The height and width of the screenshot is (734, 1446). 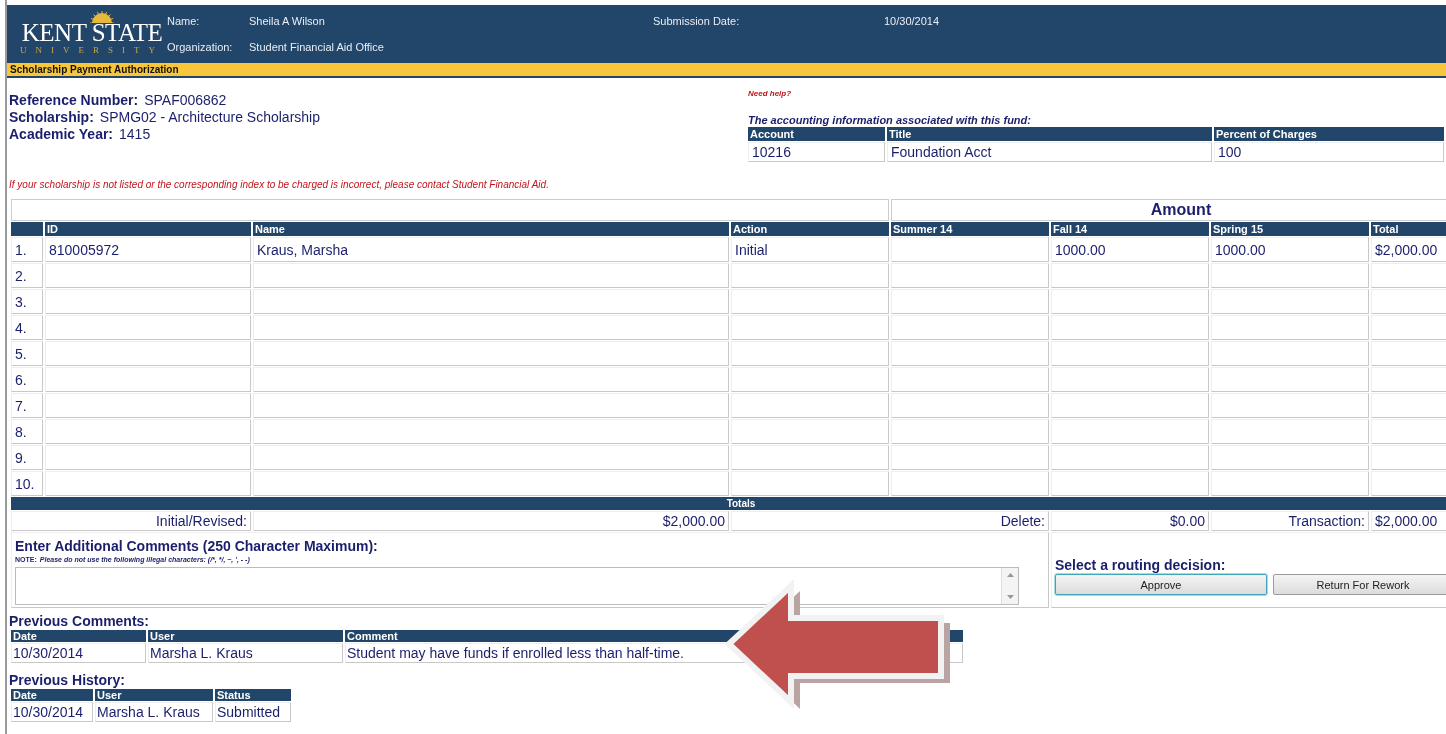 What do you see at coordinates (87, 34) in the screenshot?
I see `university-logo: KENT STATE UNIVERSITY` at bounding box center [87, 34].